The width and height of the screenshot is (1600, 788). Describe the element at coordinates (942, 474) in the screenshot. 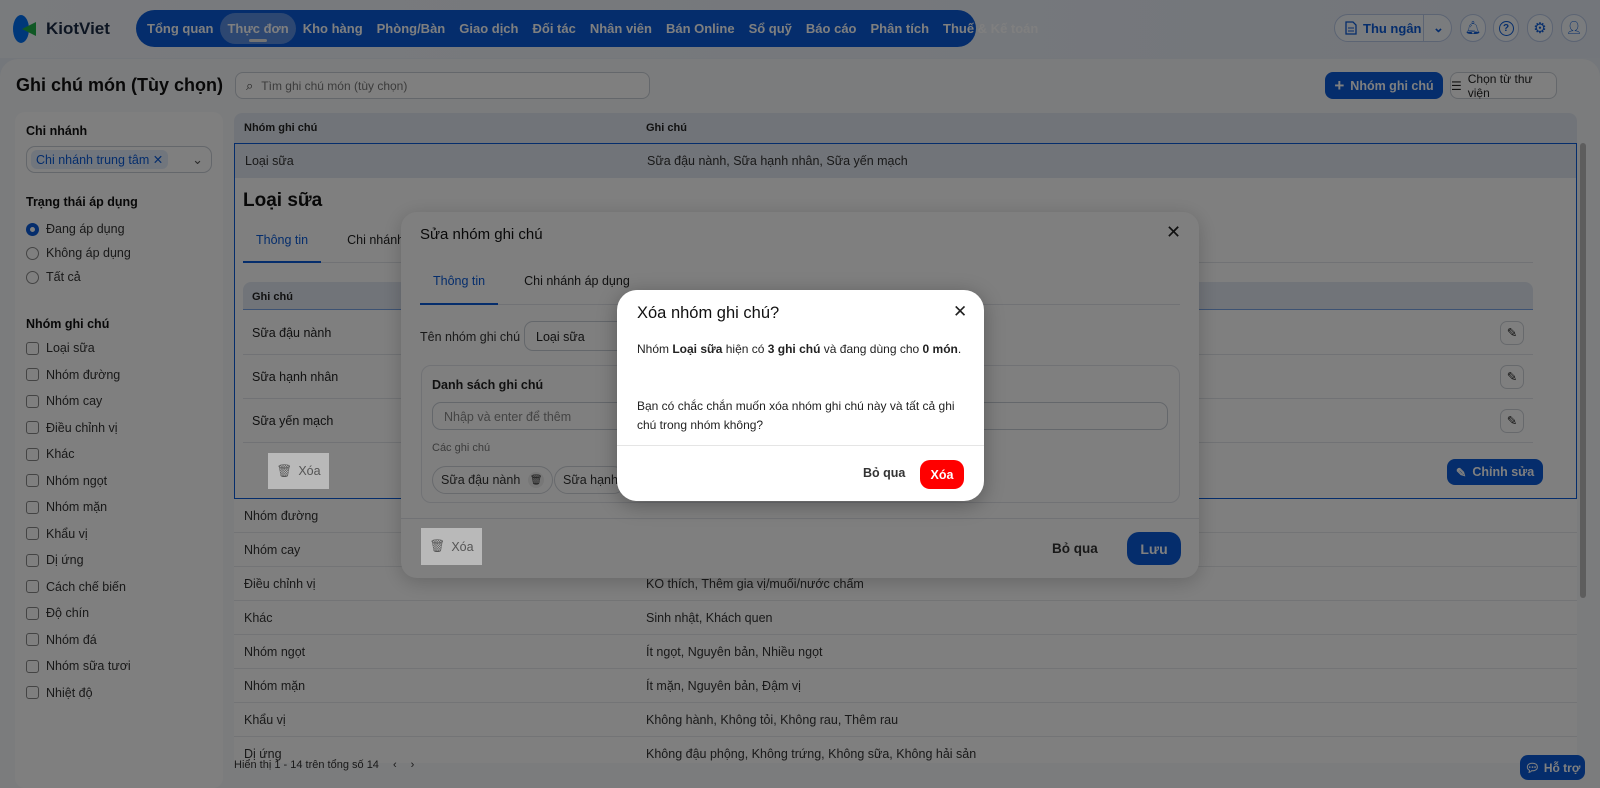

I see `dialog-confirm-delete-button: Xóa` at that location.